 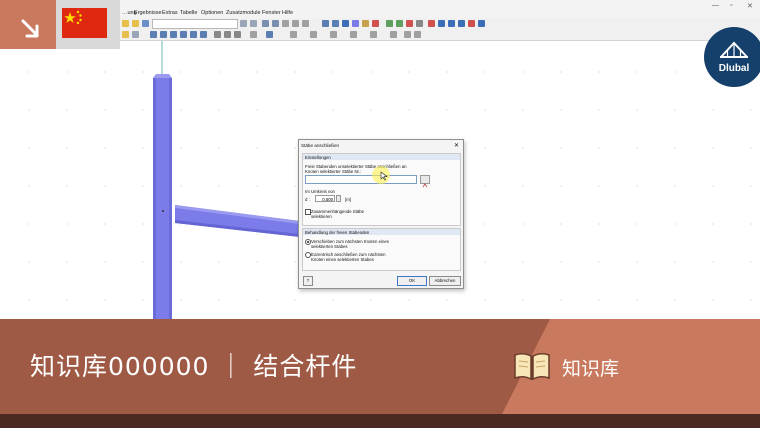 What do you see at coordinates (308, 281) in the screenshot?
I see `help-icon: ?` at bounding box center [308, 281].